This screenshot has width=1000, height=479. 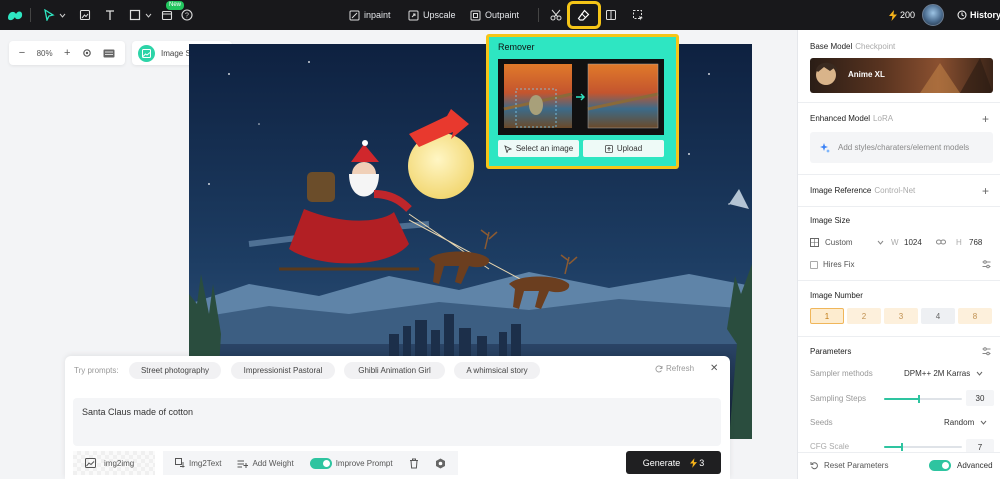 I want to click on select-image-button: Select an image, so click(x=538, y=148).